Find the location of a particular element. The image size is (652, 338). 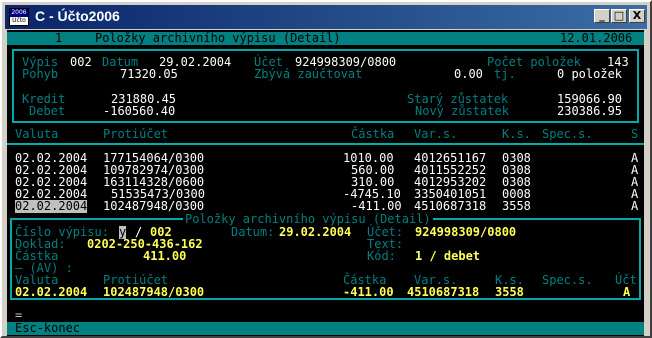

debet-value: -160560.40 is located at coordinates (139, 111).